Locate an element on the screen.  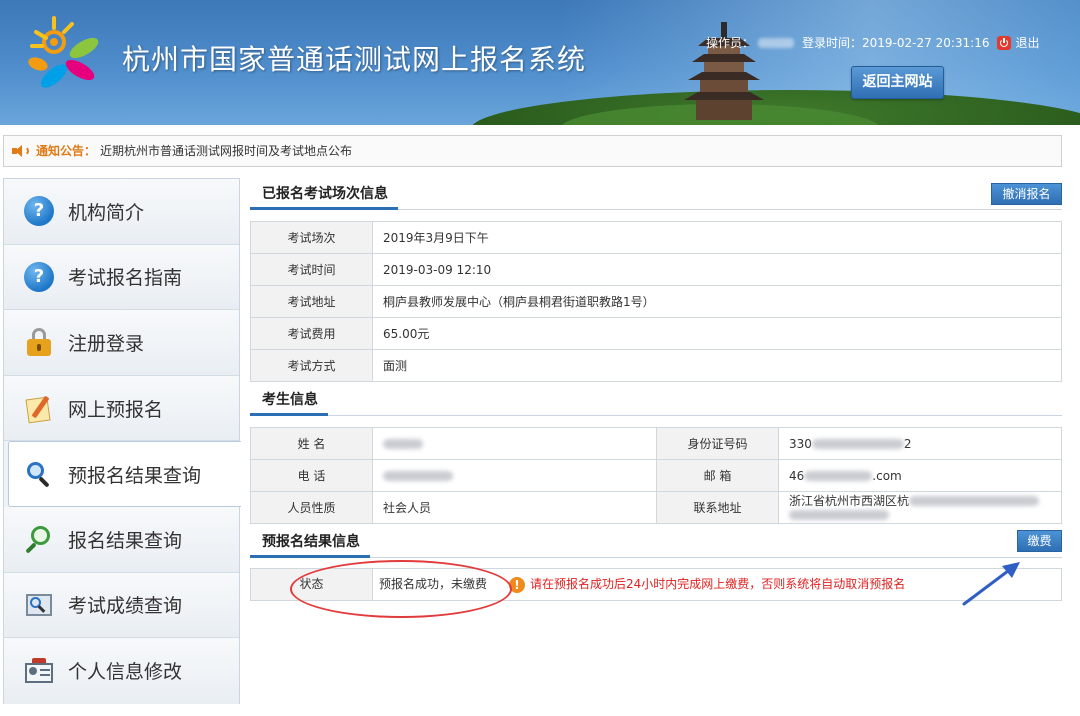
name-label: 姓 名 is located at coordinates (311, 443).